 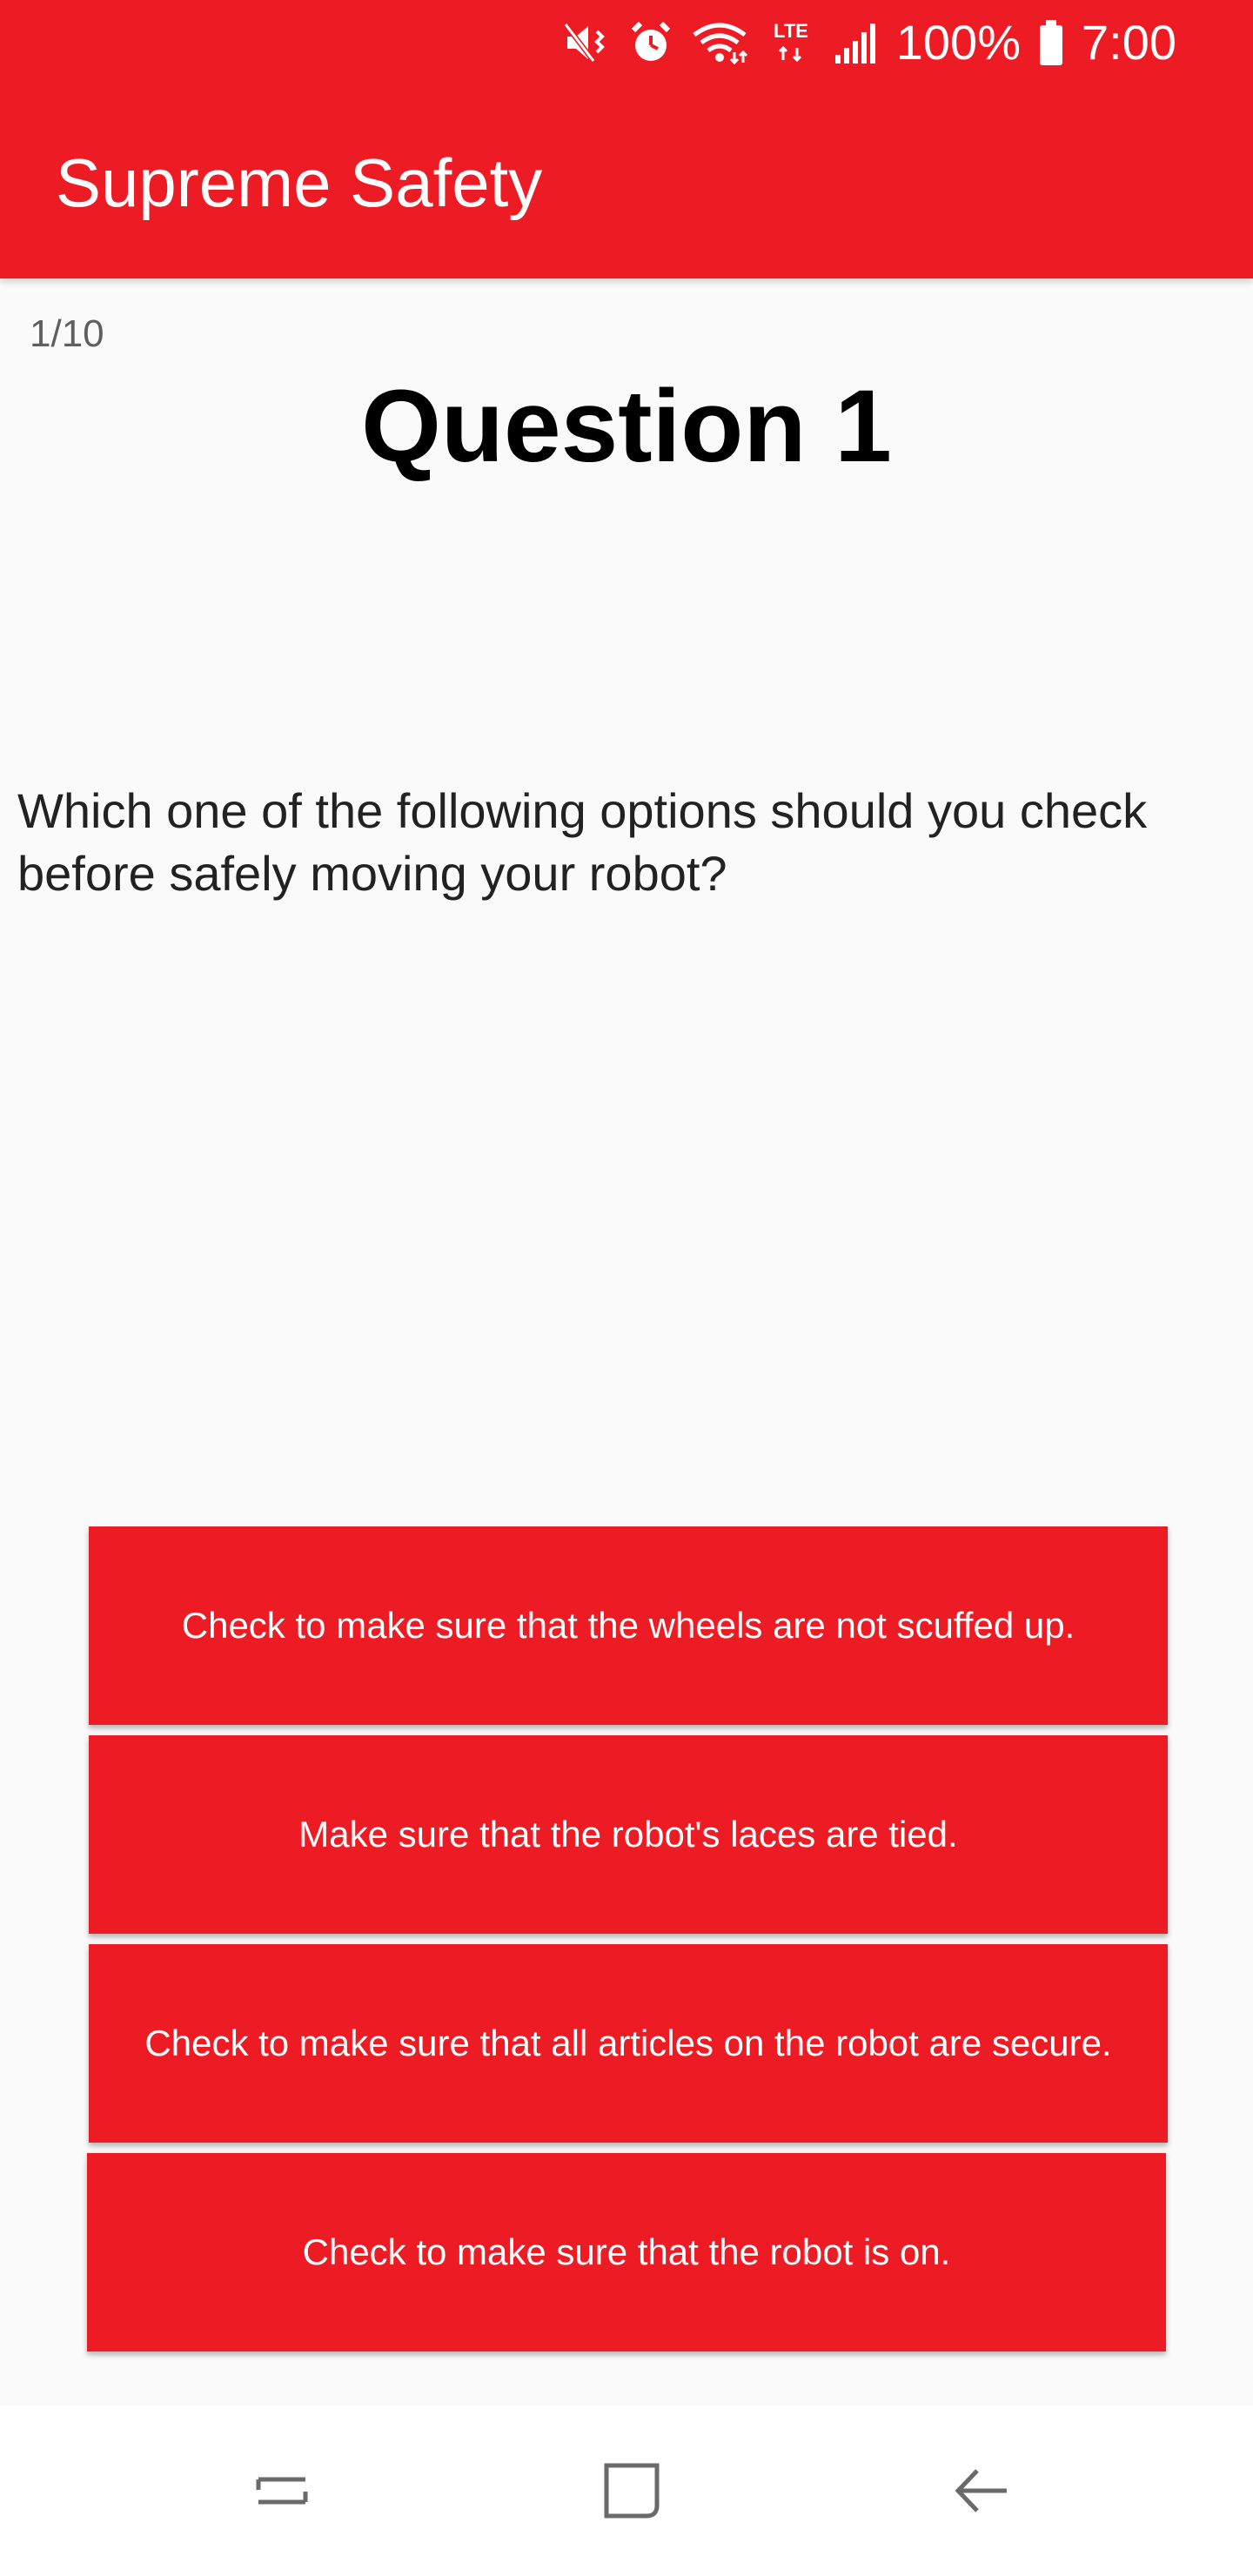 I want to click on lte-icon: LTE, so click(x=791, y=43).